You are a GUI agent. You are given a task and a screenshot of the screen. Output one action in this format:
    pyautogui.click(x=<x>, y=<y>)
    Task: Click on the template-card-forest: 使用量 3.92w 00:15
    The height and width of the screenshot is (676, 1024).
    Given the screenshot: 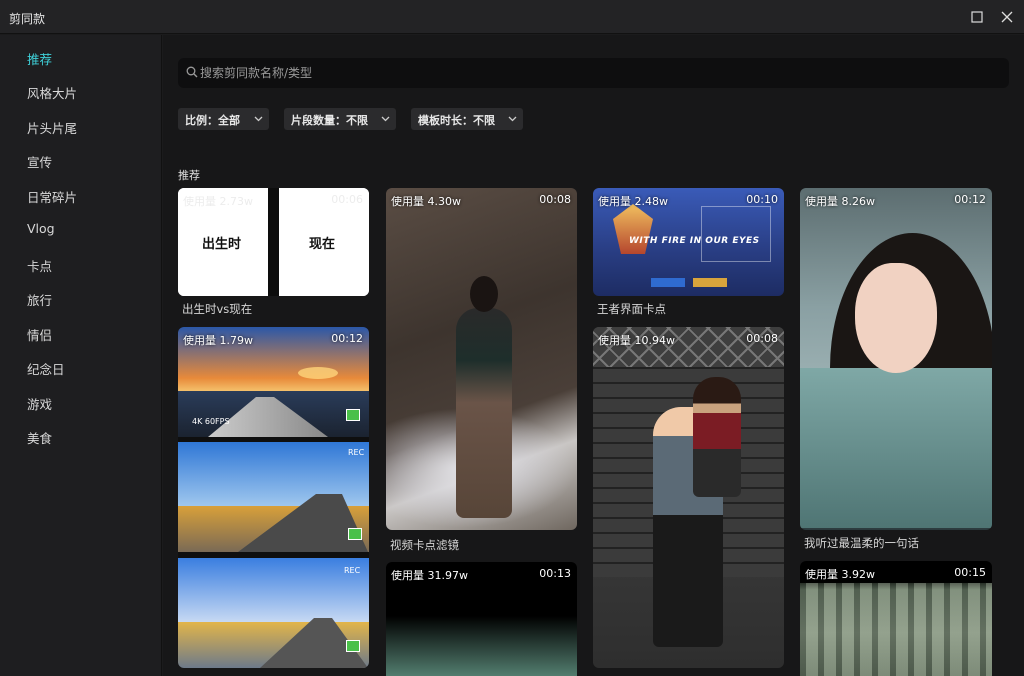 What is the action you would take?
    pyautogui.click(x=896, y=618)
    